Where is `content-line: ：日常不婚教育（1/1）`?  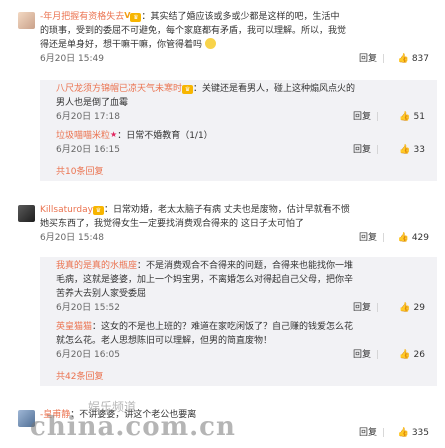 content-line: ：日常不婚教育（1/1） is located at coordinates (165, 136).